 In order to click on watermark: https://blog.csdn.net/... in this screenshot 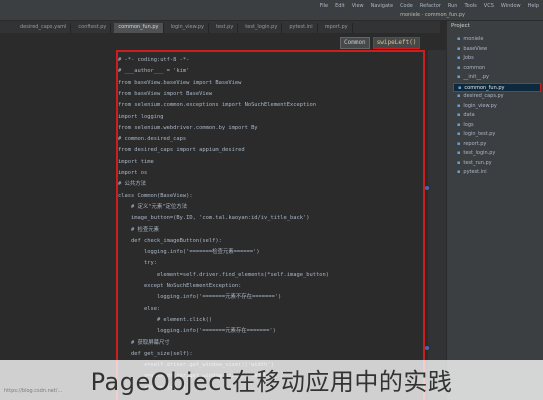, I will do `click(33, 391)`.